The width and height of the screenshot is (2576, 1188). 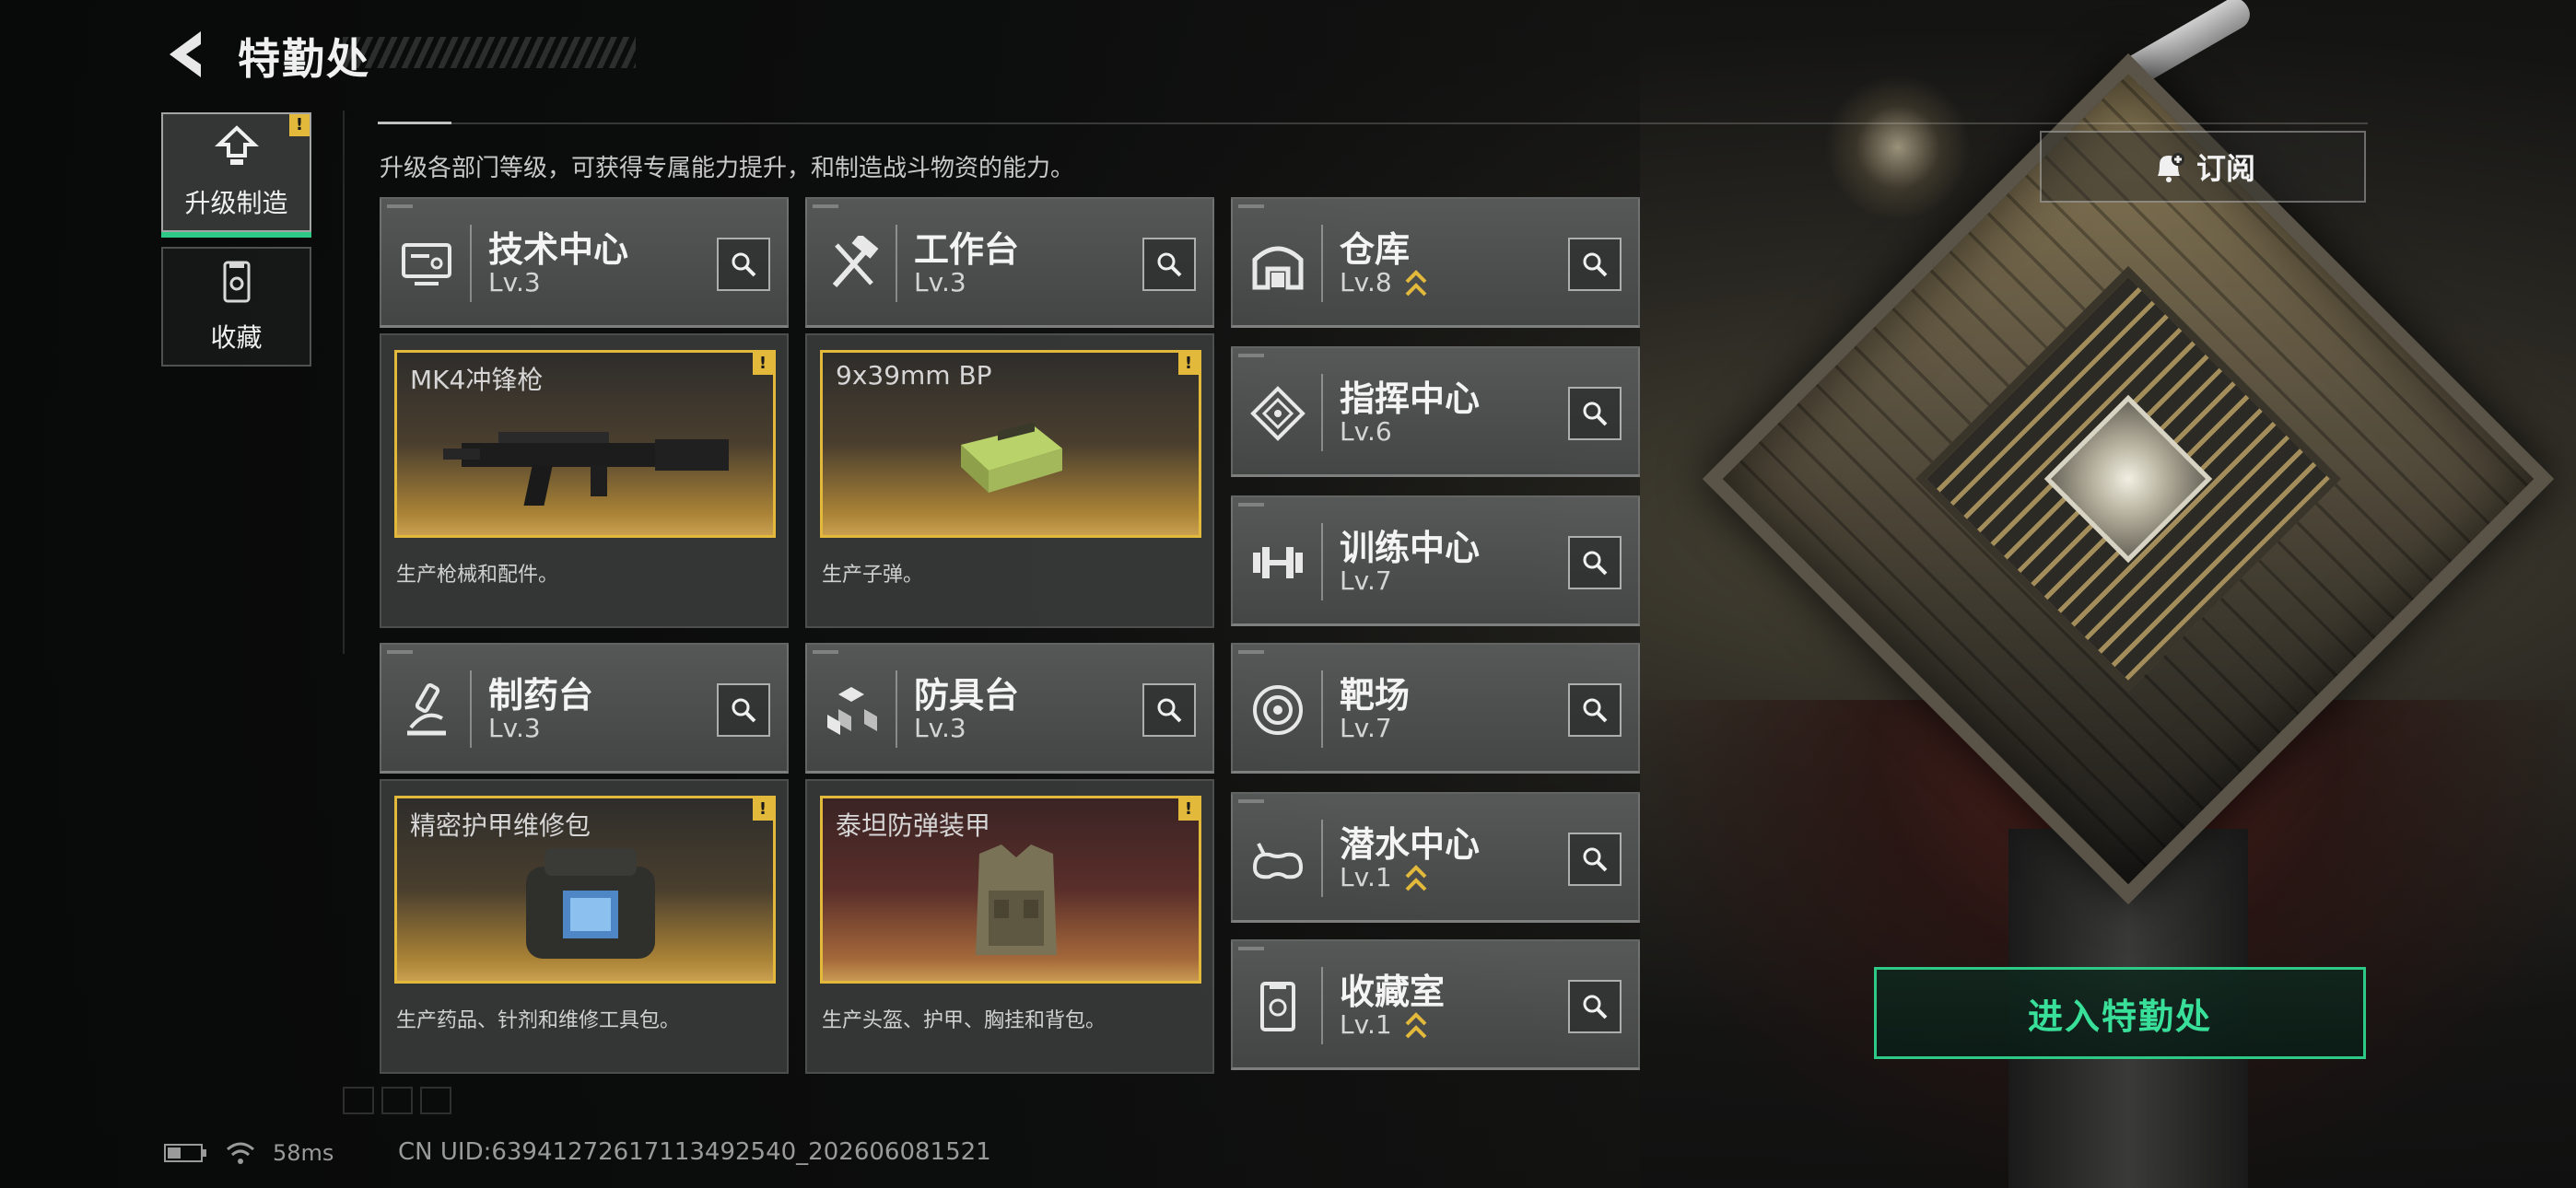 I want to click on dept-card-collection-room: 收藏室 Lv.1, so click(x=1435, y=1004).